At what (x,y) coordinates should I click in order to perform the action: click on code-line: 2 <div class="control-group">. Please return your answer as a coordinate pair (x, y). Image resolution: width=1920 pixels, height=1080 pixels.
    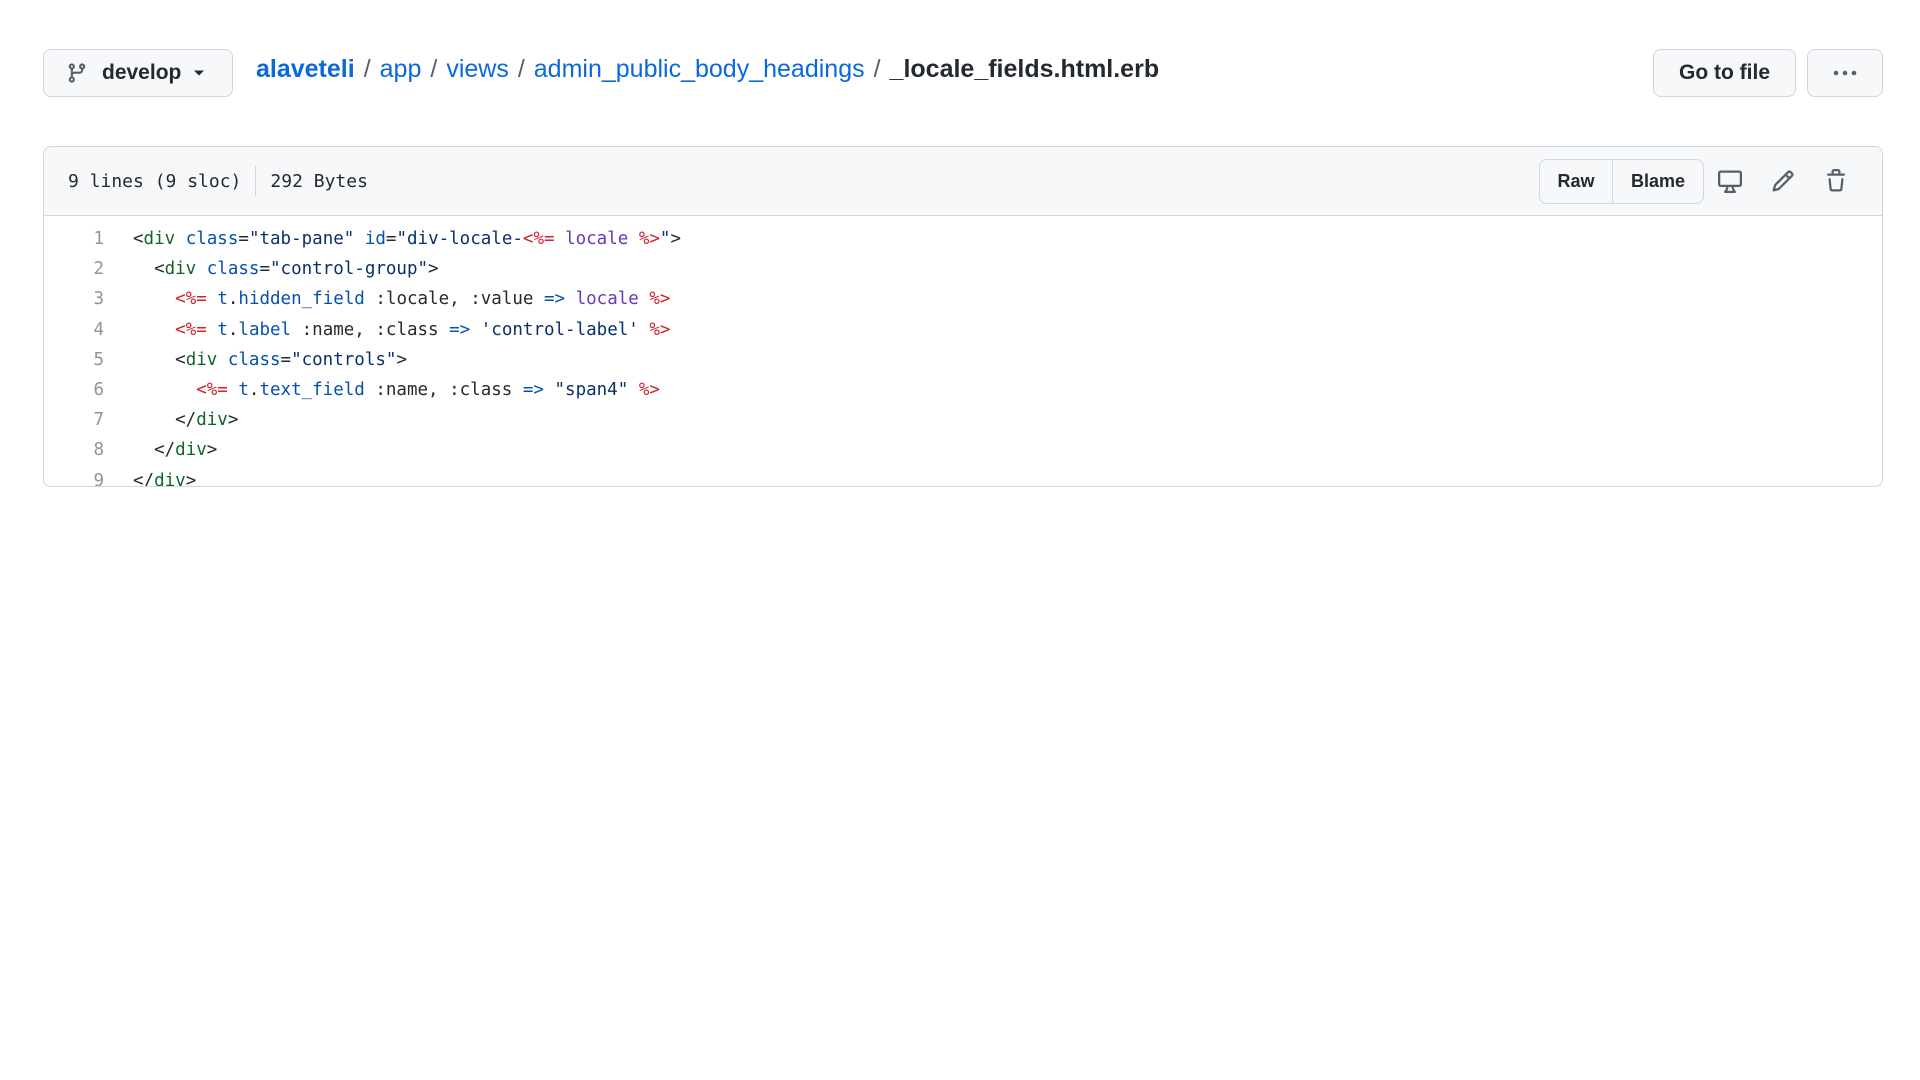
    Looking at the image, I should click on (963, 269).